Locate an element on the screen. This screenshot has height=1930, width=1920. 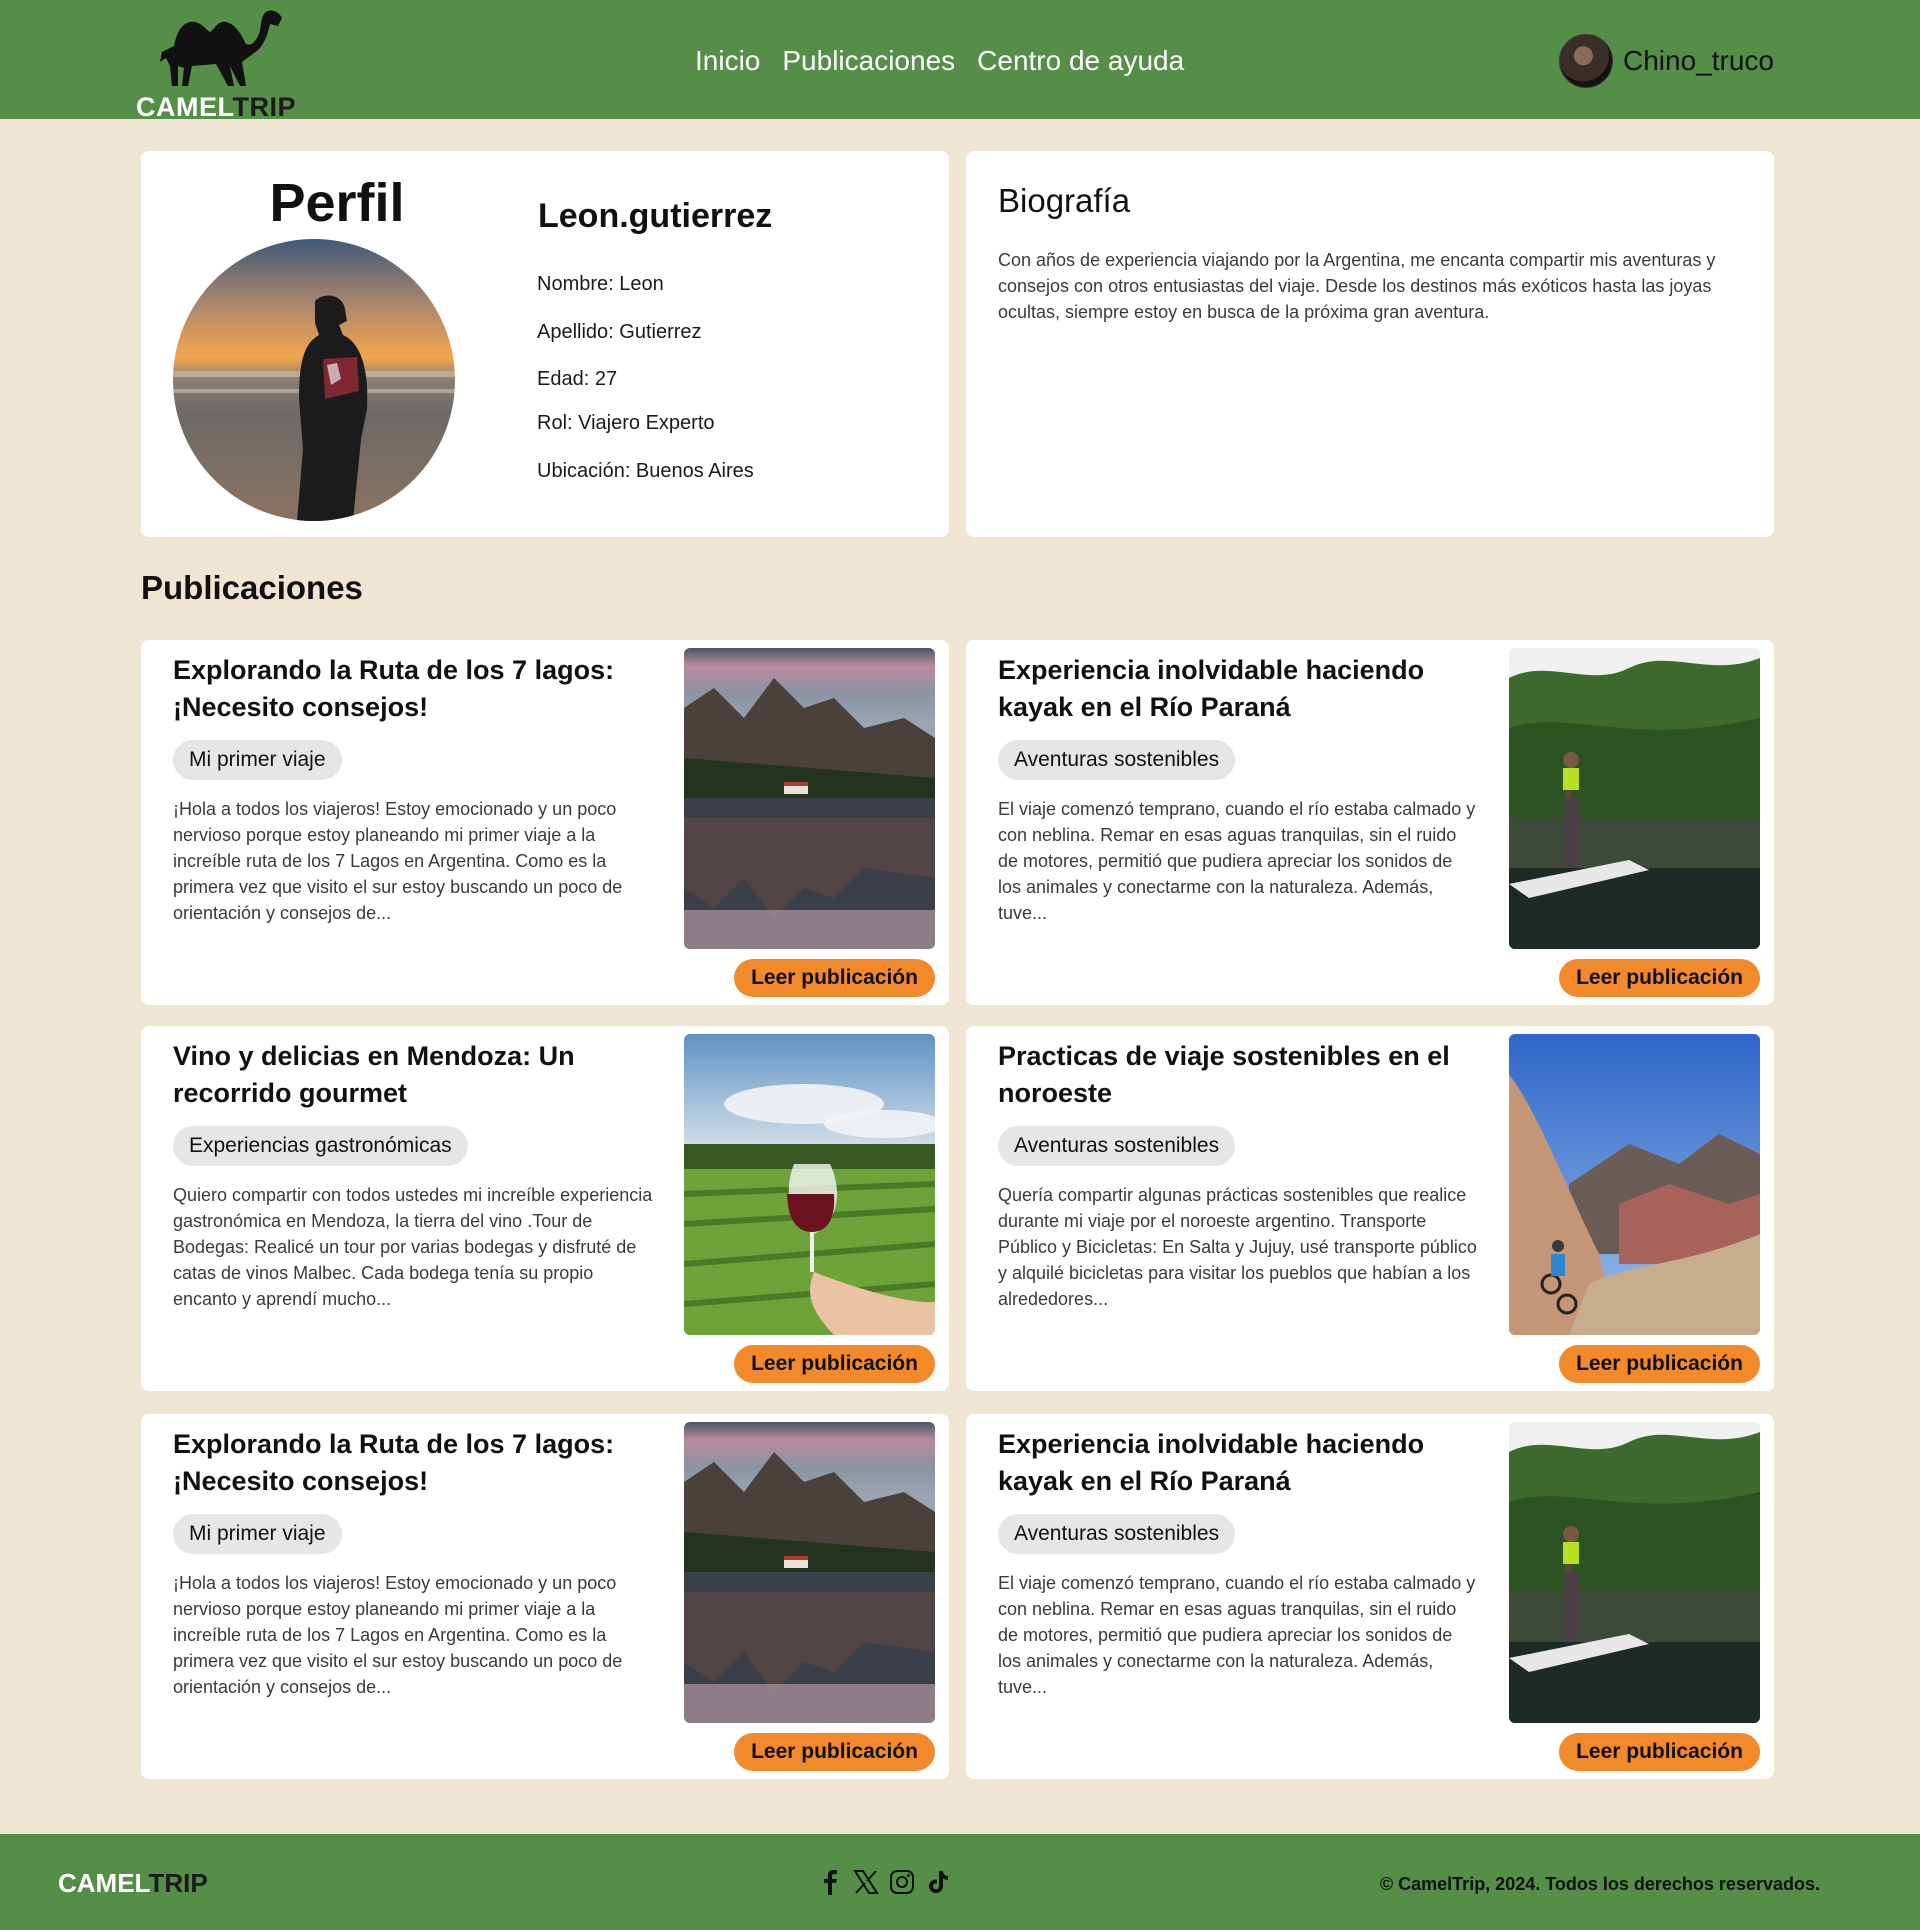
bio-title: Biografía is located at coordinates (1064, 200).